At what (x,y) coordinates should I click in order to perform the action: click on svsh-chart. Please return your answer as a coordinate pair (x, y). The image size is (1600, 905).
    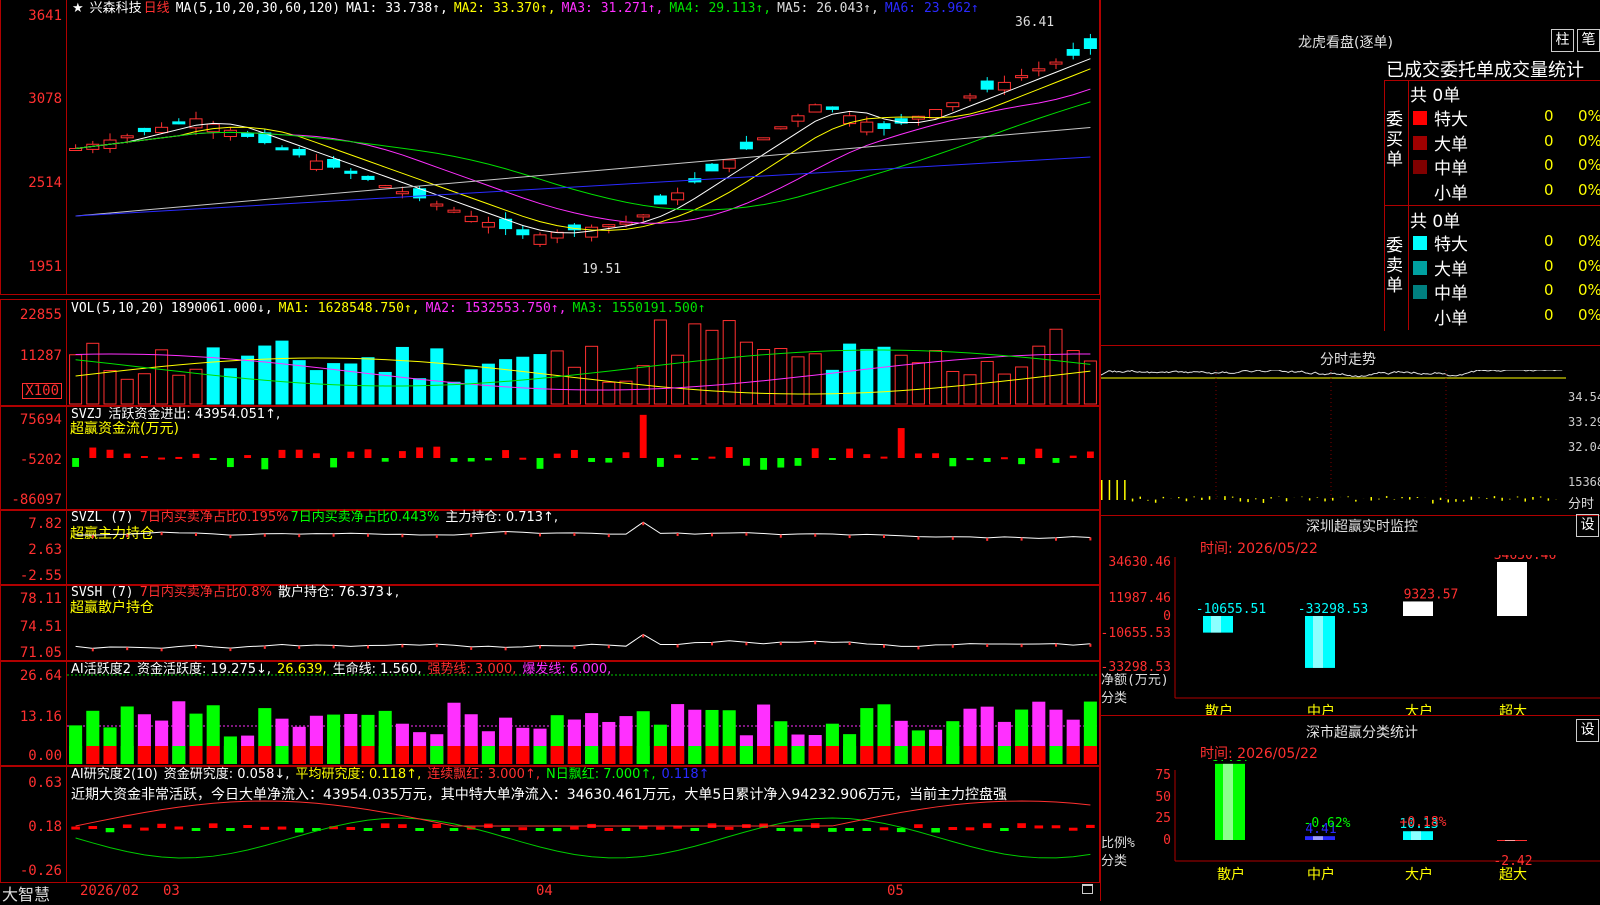
    Looking at the image, I should click on (583, 623).